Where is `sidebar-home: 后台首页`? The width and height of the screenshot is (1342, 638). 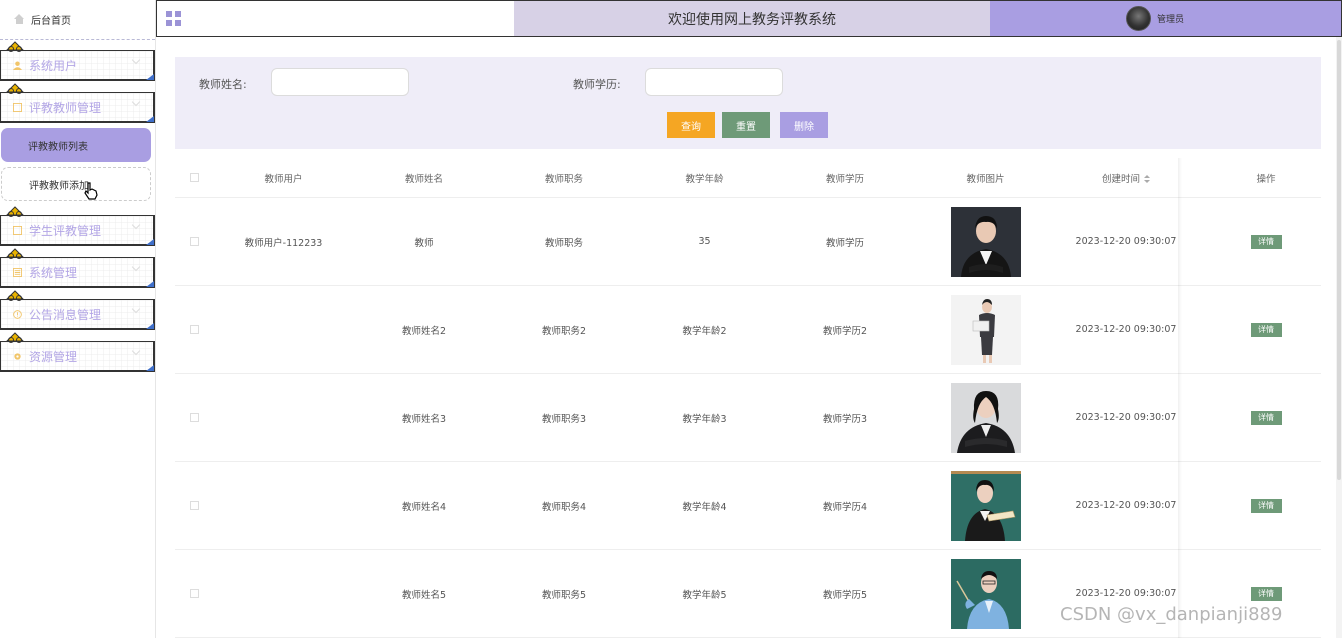
sidebar-home: 后台首页 is located at coordinates (77, 20).